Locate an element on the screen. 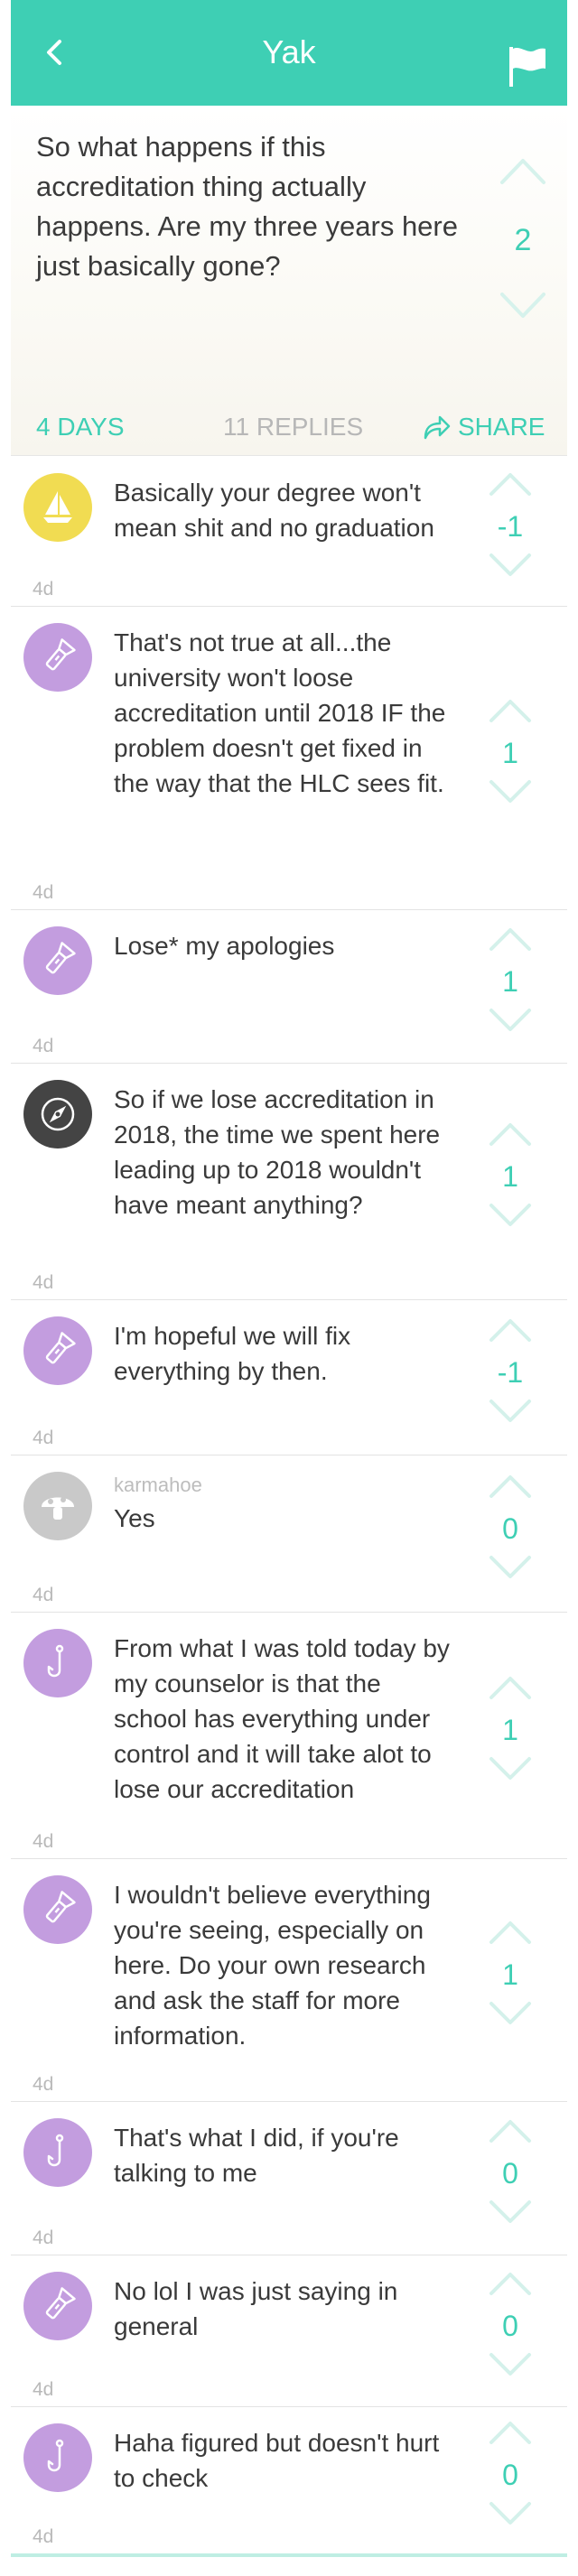 The height and width of the screenshot is (2576, 578). flag-icon is located at coordinates (527, 66).